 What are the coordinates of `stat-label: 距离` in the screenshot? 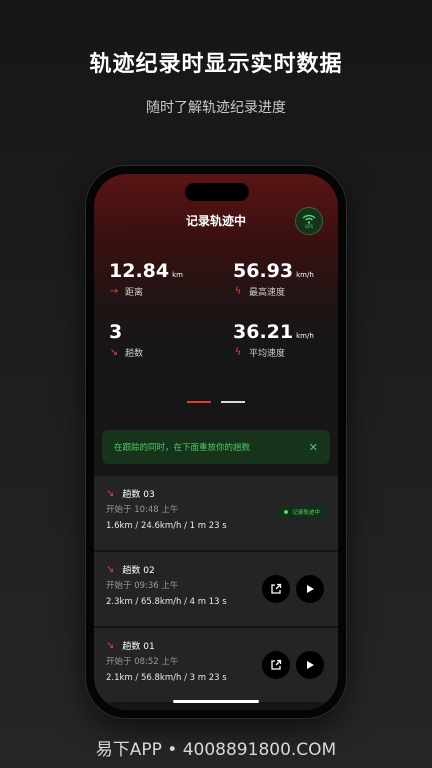 It's located at (134, 293).